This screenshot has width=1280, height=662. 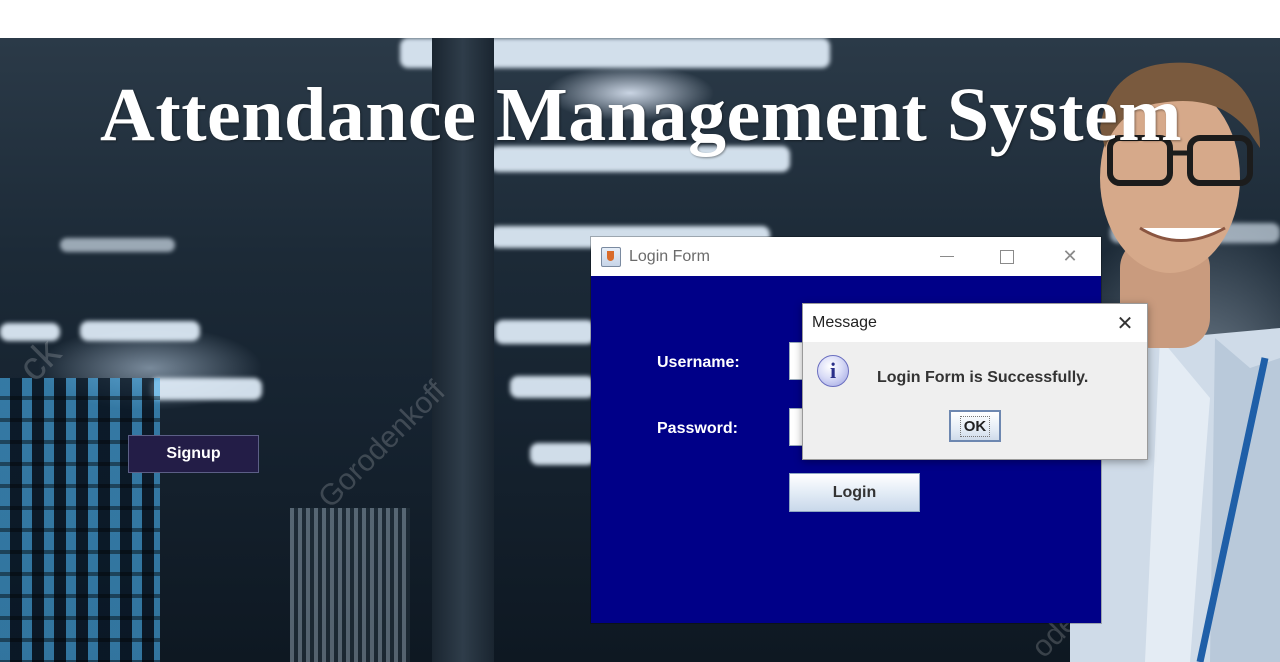 I want to click on message-dialog-titlebar: Message ✕, so click(x=975, y=323).